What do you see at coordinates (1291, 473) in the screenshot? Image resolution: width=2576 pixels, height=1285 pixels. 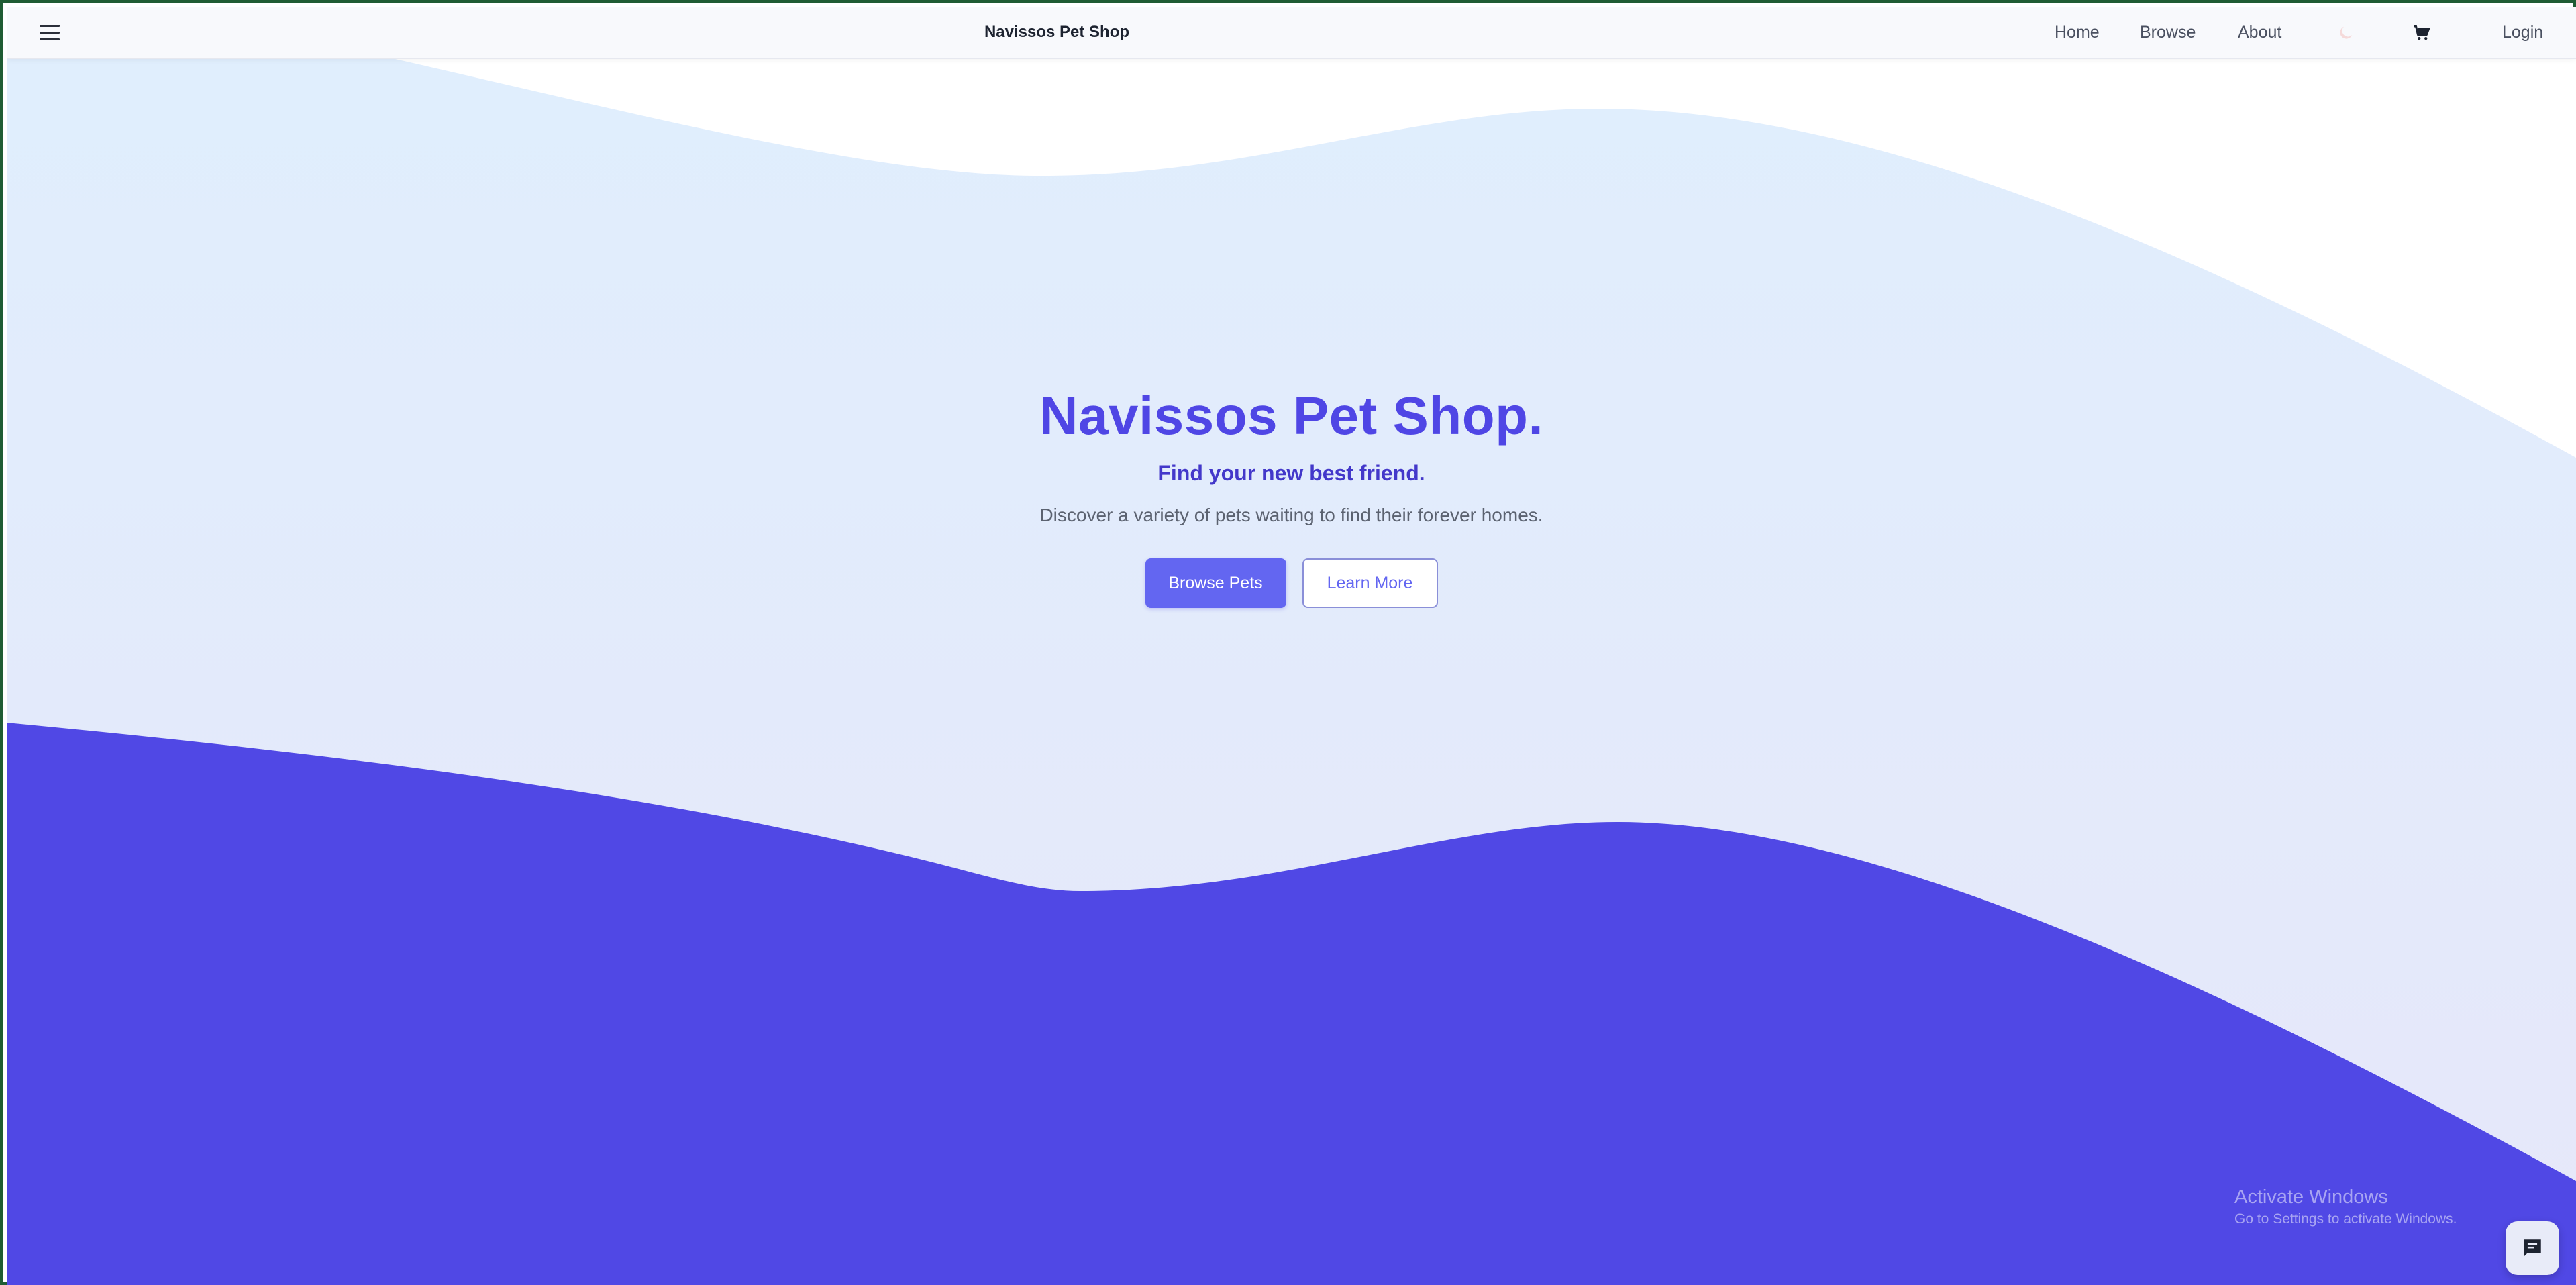 I see `hero-subtitle: Find your new best friend.` at bounding box center [1291, 473].